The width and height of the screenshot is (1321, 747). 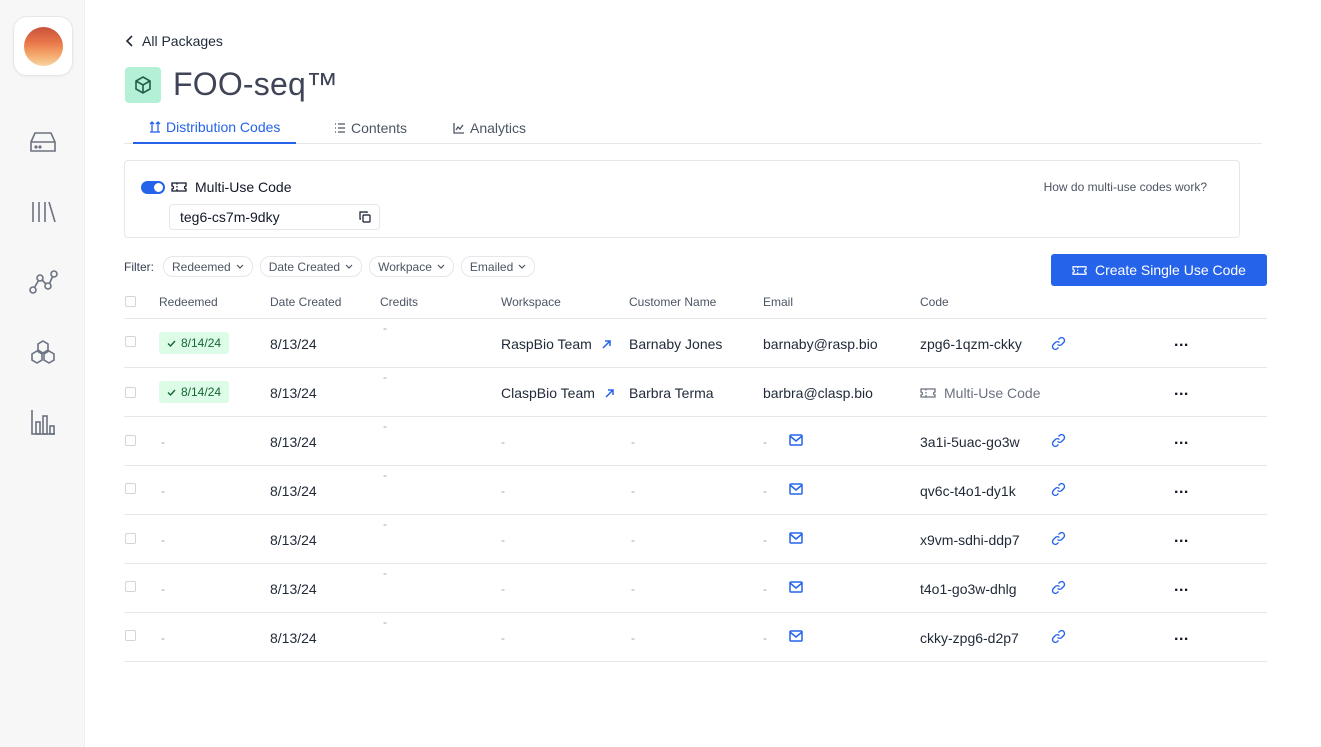 I want to click on tab-label: Contents, so click(x=379, y=128).